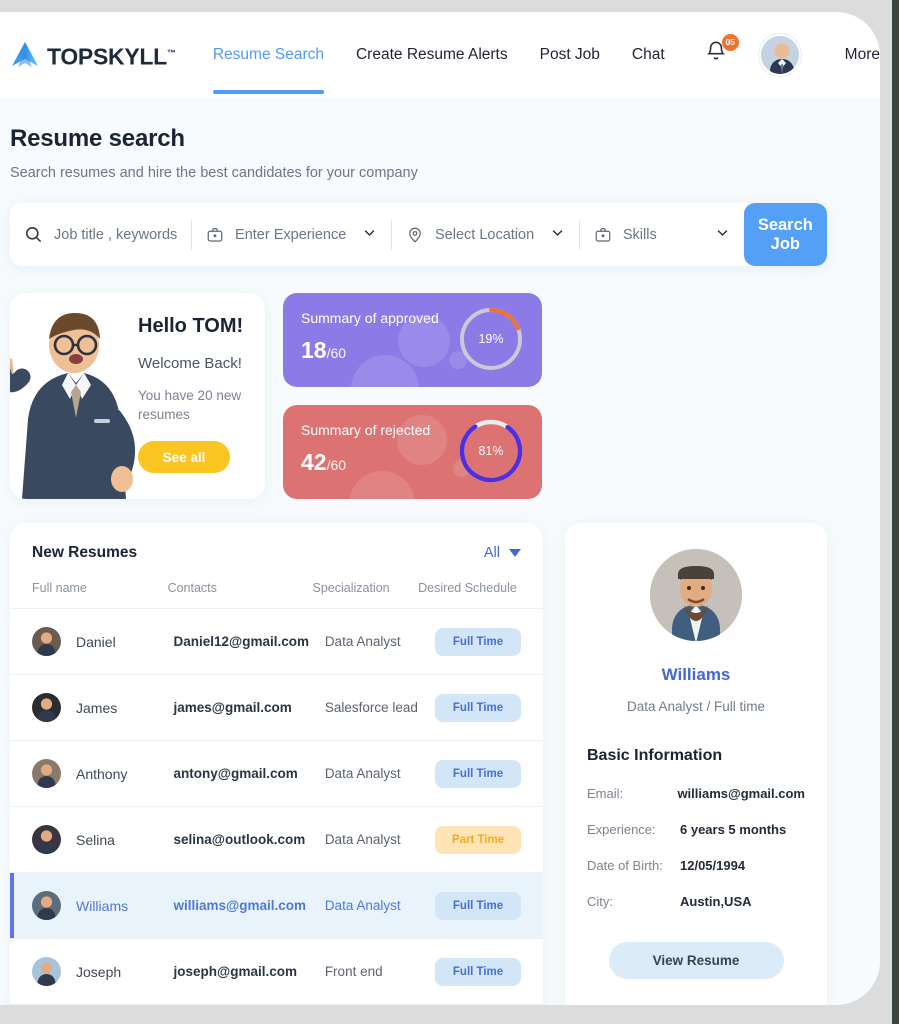 The image size is (899, 1024). I want to click on filter-label: All, so click(491, 553).